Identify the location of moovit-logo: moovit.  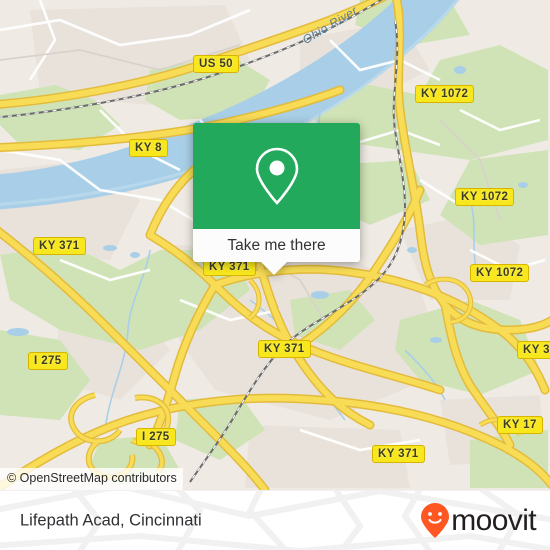
(478, 521).